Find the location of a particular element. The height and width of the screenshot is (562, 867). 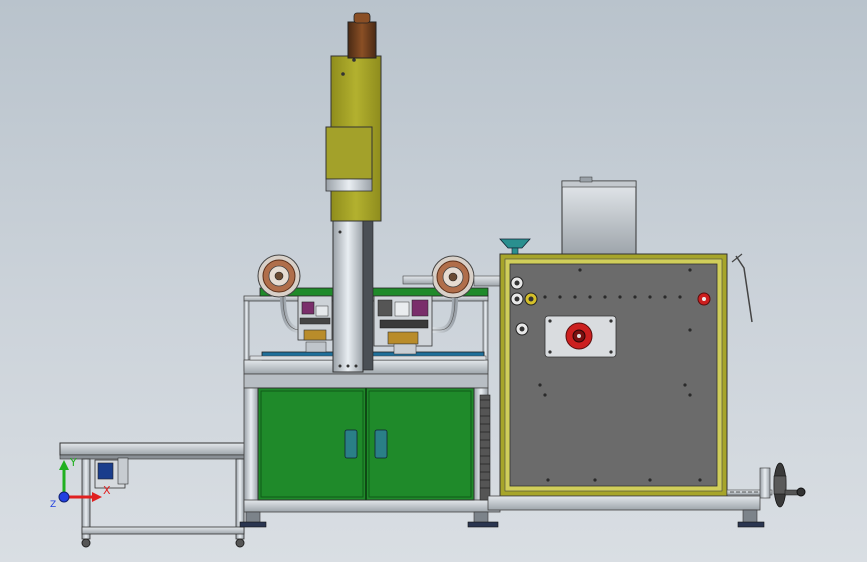

tape-reel-right is located at coordinates (453, 277).